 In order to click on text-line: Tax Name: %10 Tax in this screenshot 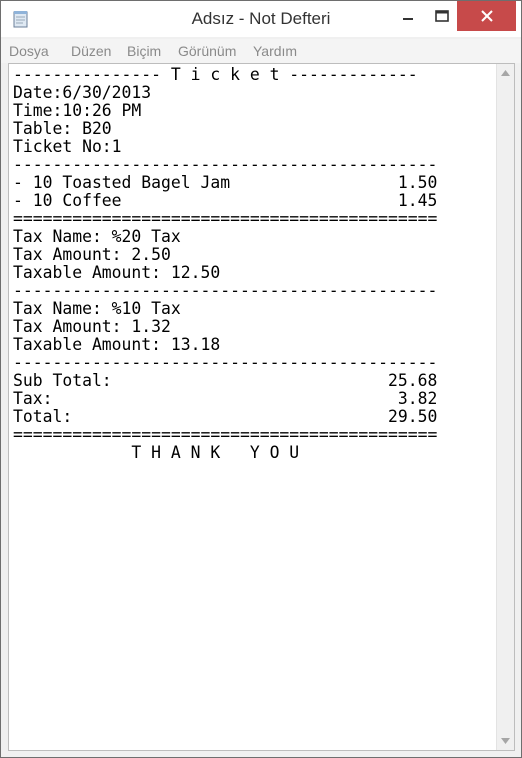, I will do `click(97, 308)`.